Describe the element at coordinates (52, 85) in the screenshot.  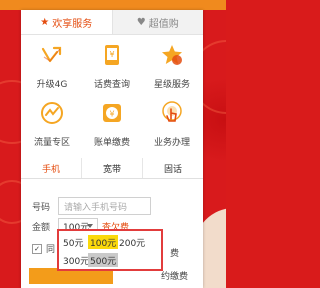
I see `grid-label: 升级4G` at that location.